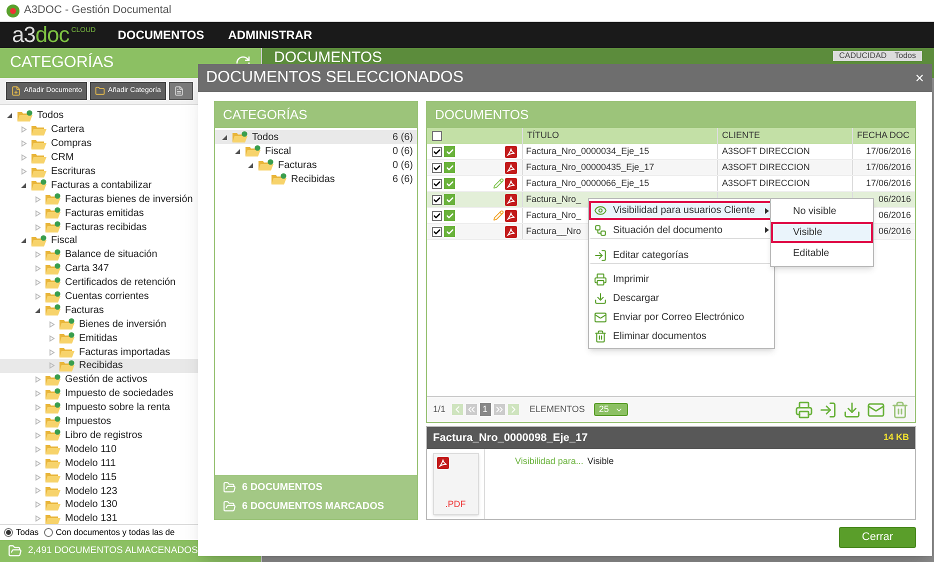 Image resolution: width=934 pixels, height=562 pixels. I want to click on tree-item: Modelo 110, so click(130, 449).